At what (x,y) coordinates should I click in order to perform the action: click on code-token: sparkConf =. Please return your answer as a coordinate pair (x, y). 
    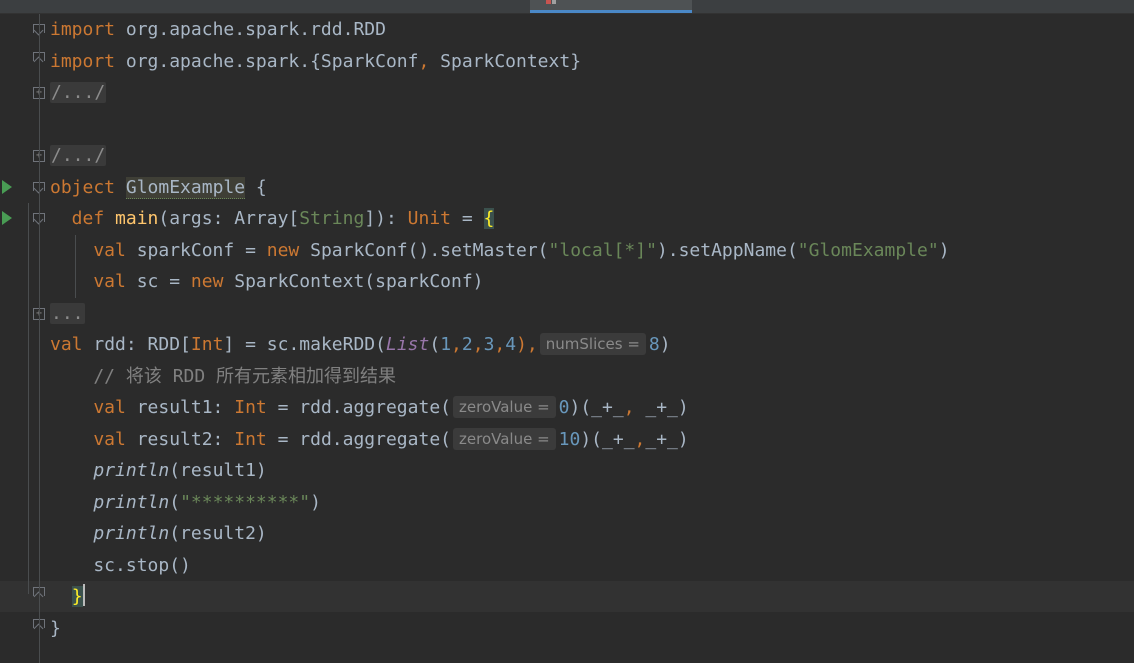
    Looking at the image, I should click on (201, 250).